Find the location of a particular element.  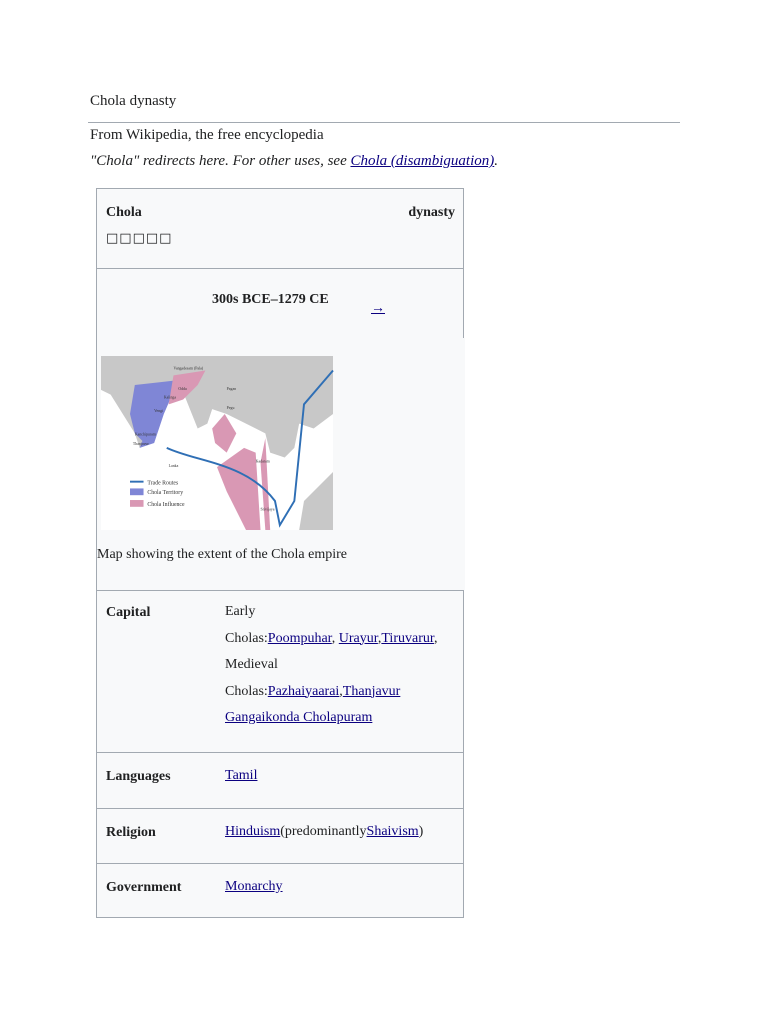

row-label: Religion is located at coordinates (131, 832).